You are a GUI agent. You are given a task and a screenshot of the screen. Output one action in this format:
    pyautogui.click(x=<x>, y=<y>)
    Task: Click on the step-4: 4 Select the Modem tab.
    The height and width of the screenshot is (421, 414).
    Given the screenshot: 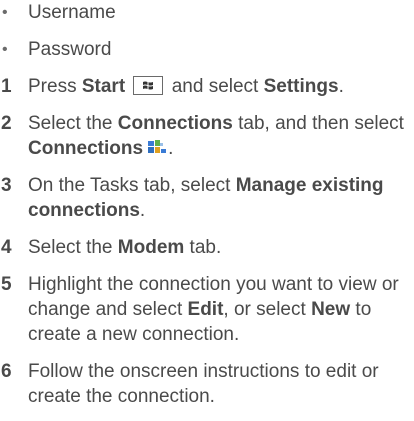 What is the action you would take?
    pyautogui.click(x=207, y=247)
    